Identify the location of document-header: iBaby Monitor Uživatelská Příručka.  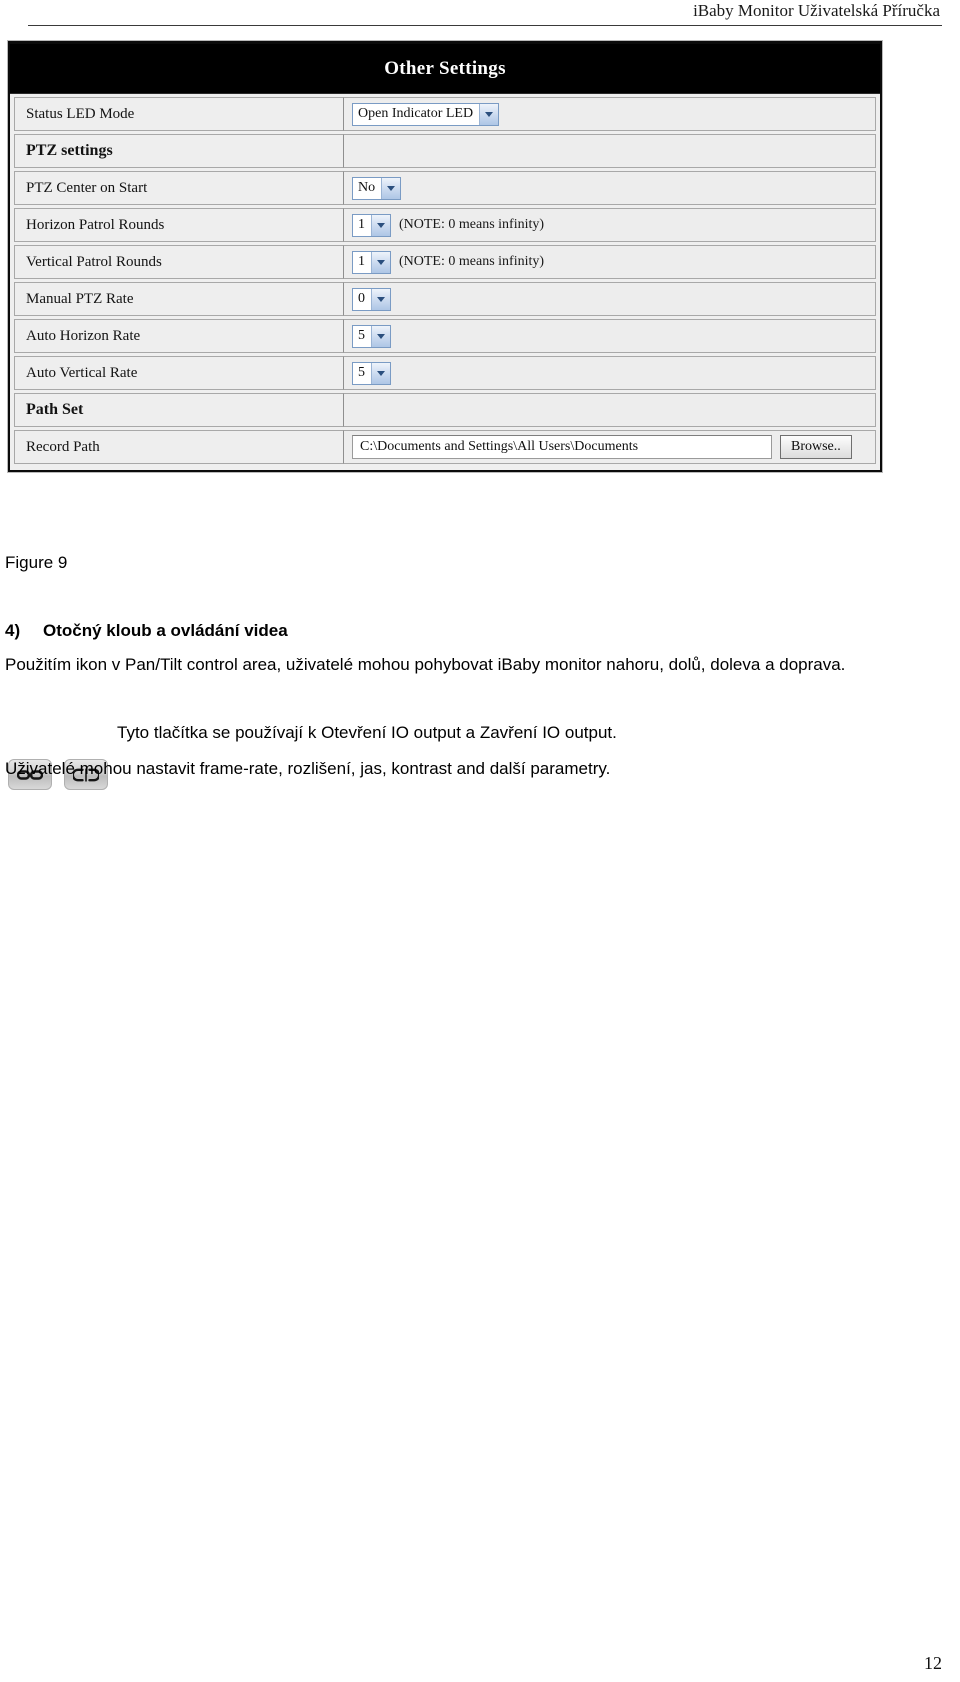
(480, 13).